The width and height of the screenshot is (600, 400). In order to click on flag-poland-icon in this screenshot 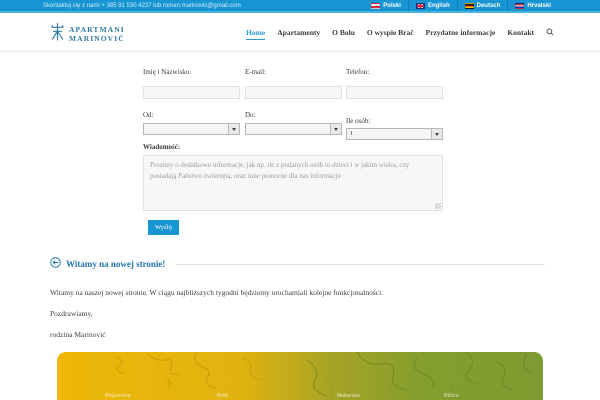, I will do `click(376, 5)`.